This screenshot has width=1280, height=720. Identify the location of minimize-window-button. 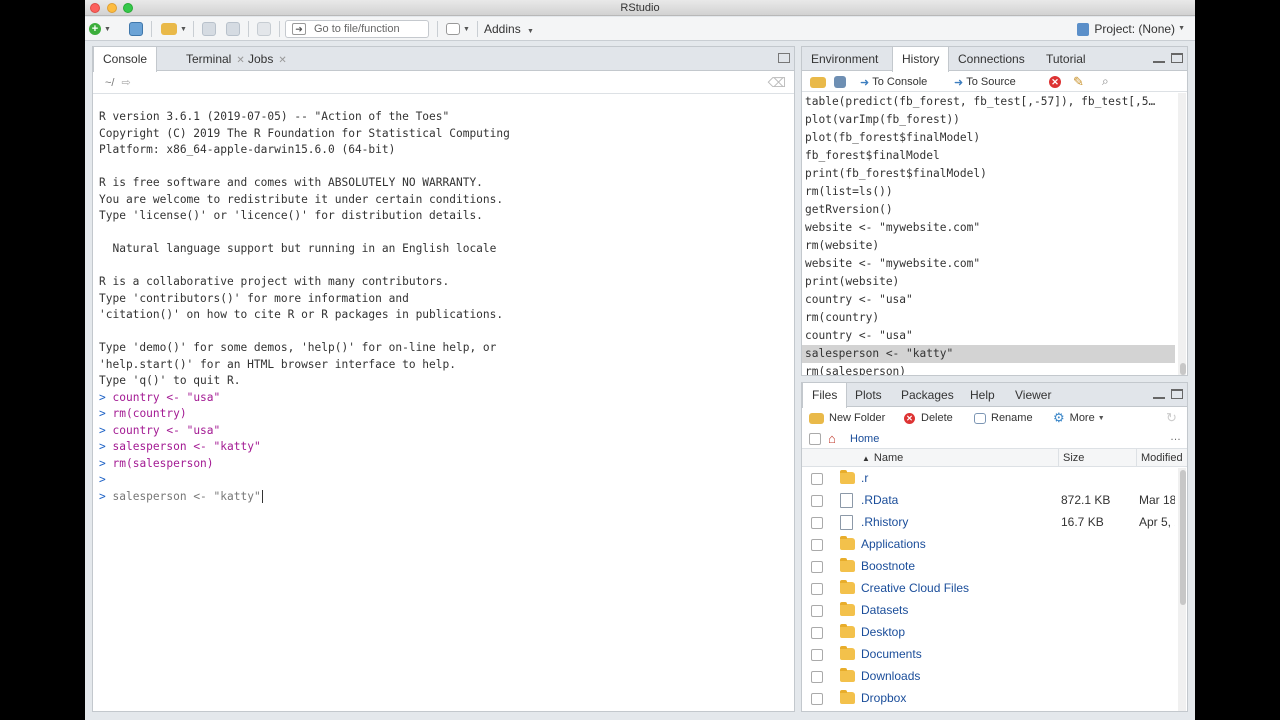
(112, 8).